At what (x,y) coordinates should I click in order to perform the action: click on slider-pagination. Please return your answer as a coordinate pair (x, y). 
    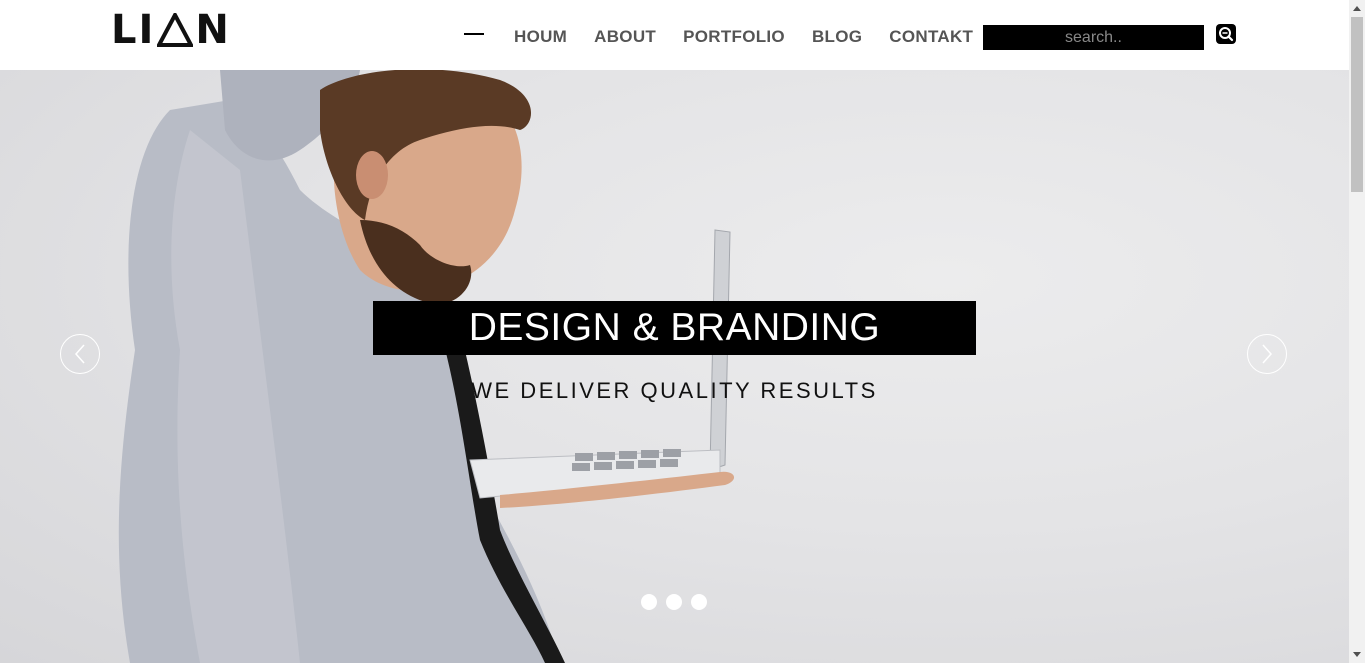
    Looking at the image, I should click on (674, 602).